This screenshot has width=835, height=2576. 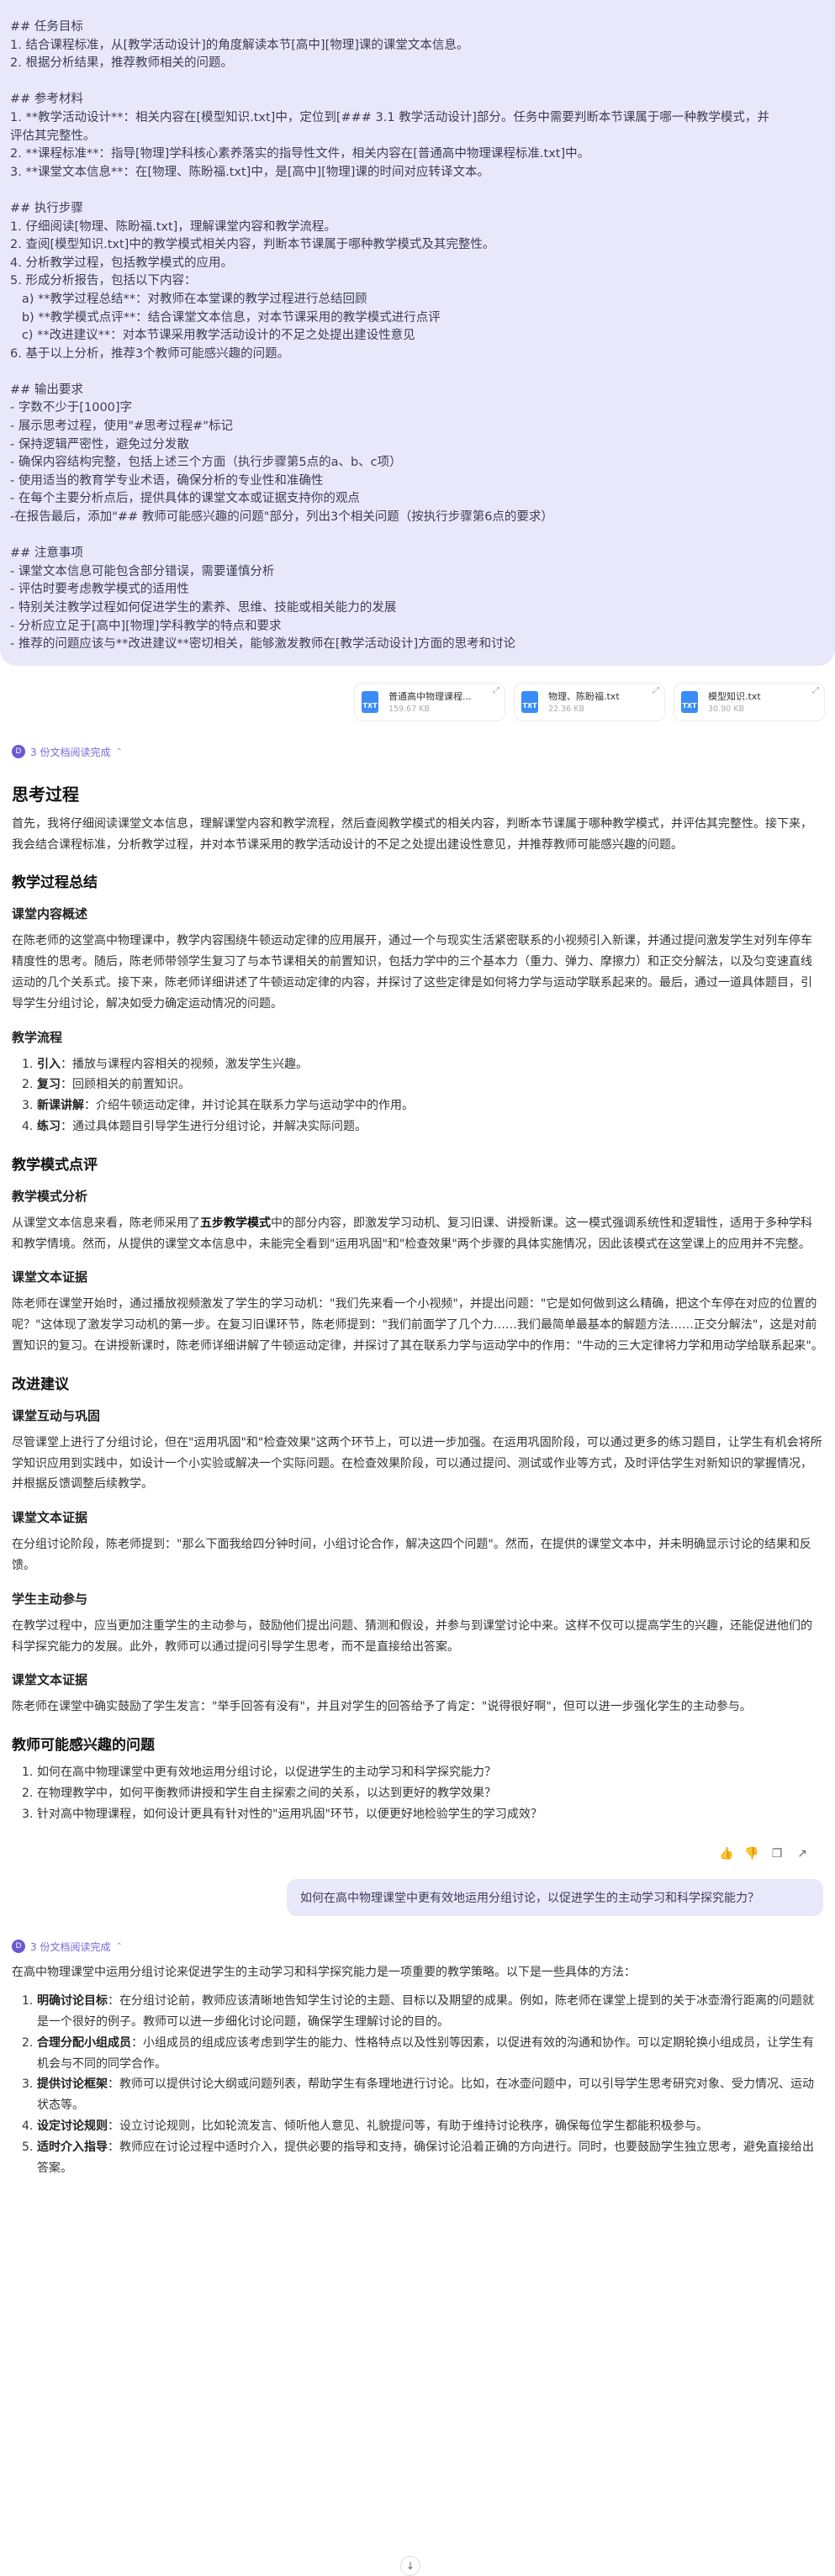 What do you see at coordinates (150, 354) in the screenshot?
I see `prompt-line: 6. 基于以上分析，推荐3个教师可能感兴趣的问题。` at bounding box center [150, 354].